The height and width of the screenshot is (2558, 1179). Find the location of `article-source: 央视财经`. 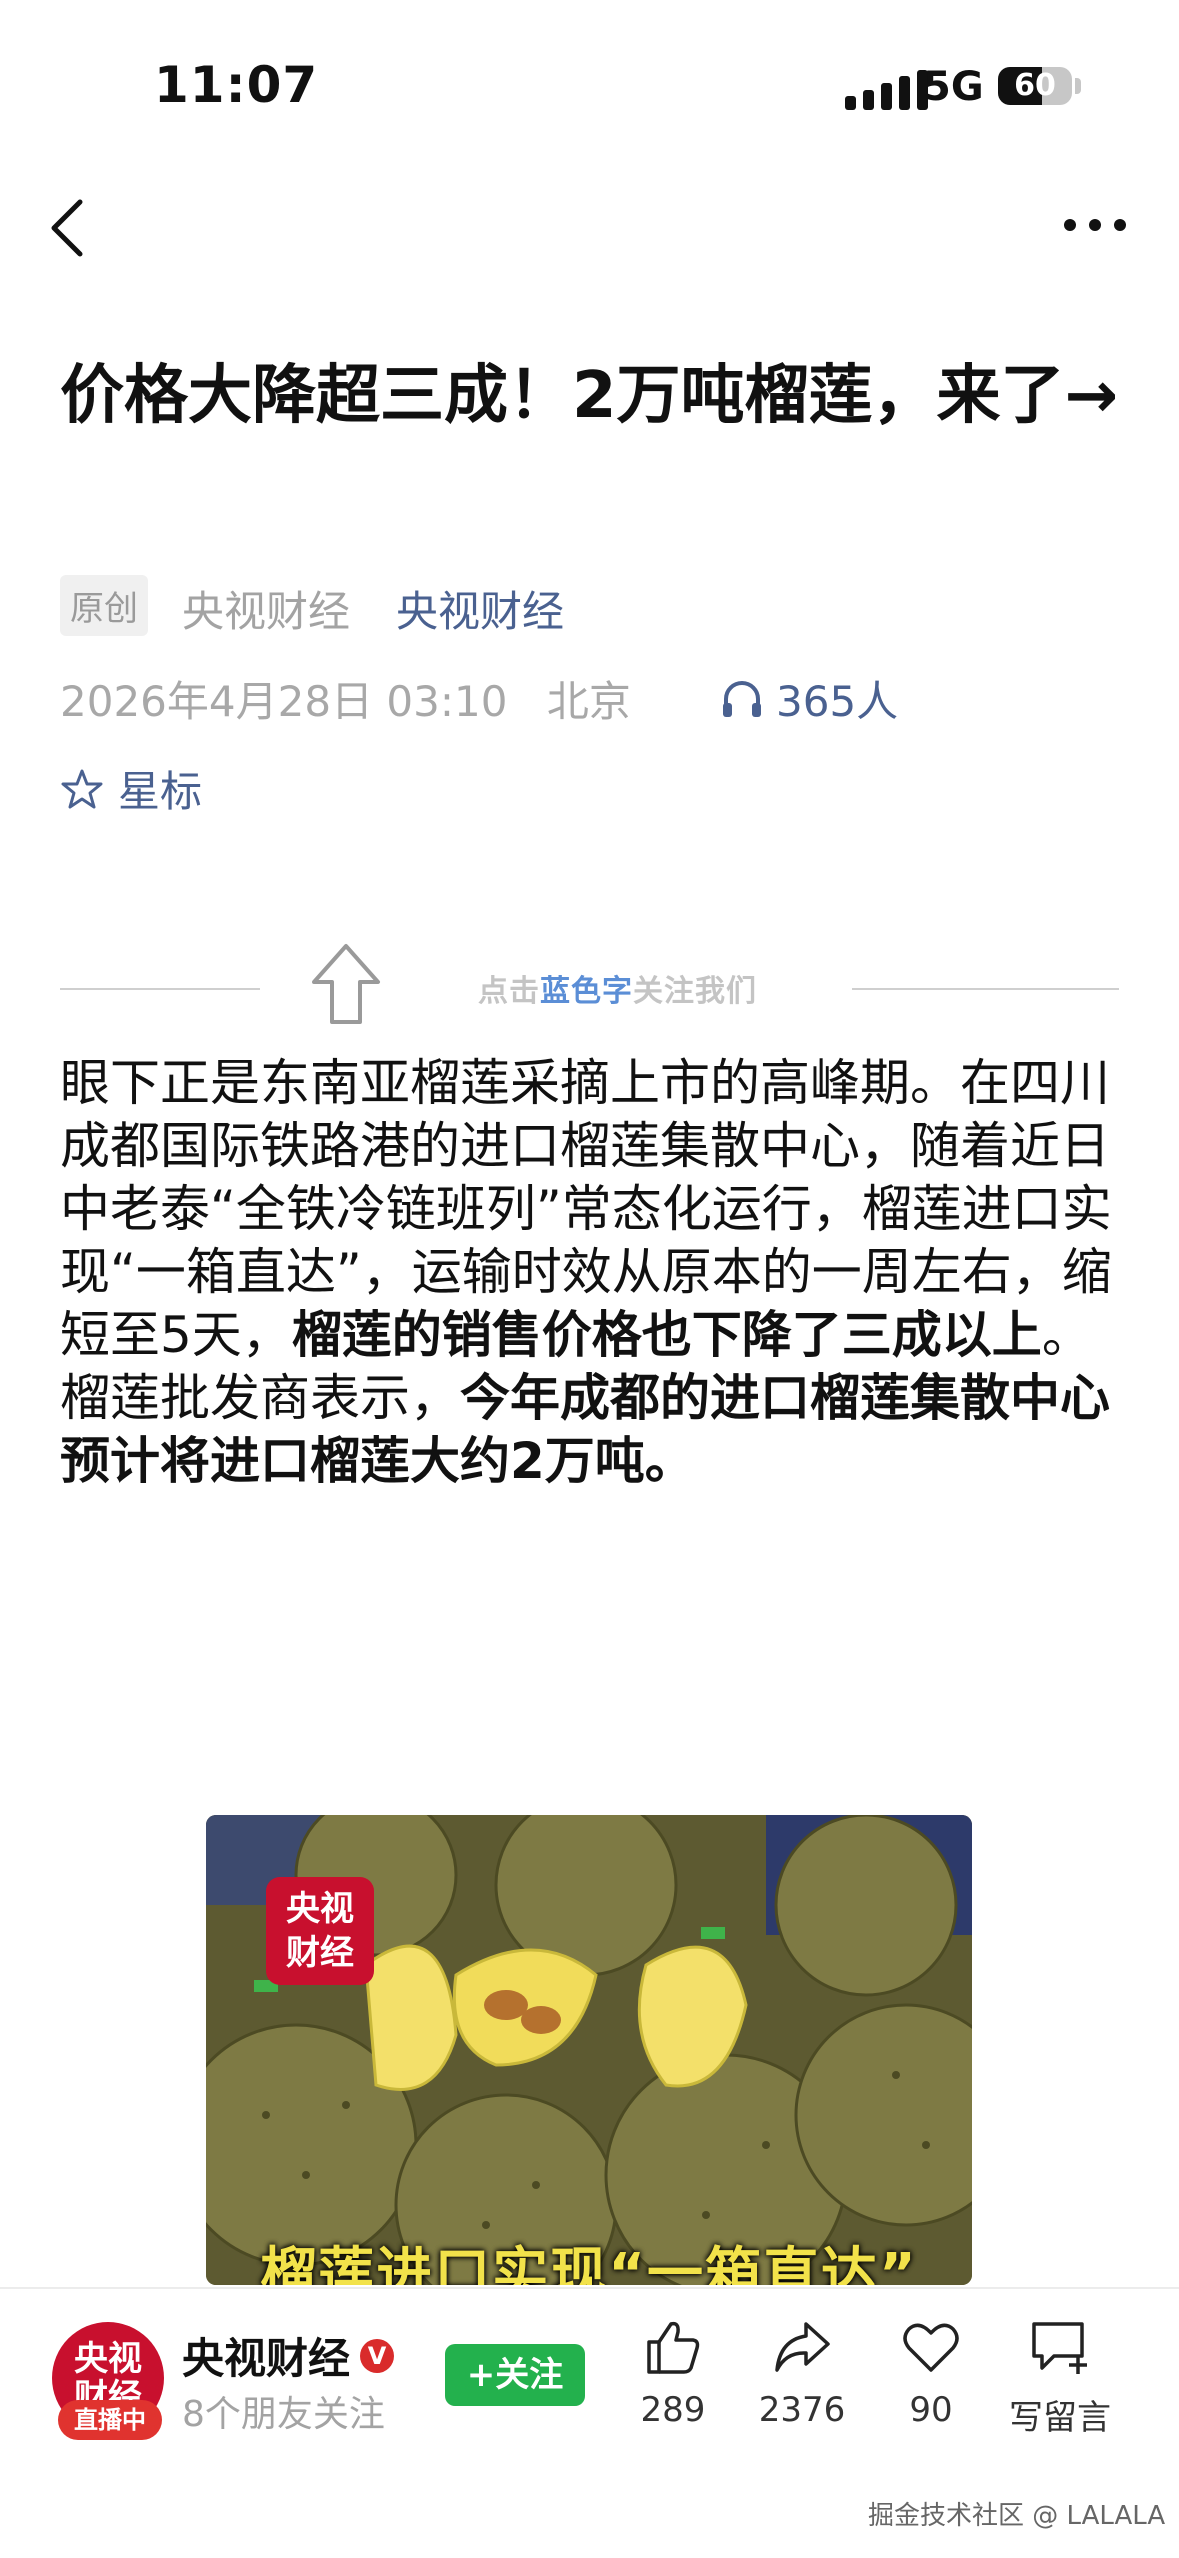

article-source: 央视财经 is located at coordinates (266, 611).